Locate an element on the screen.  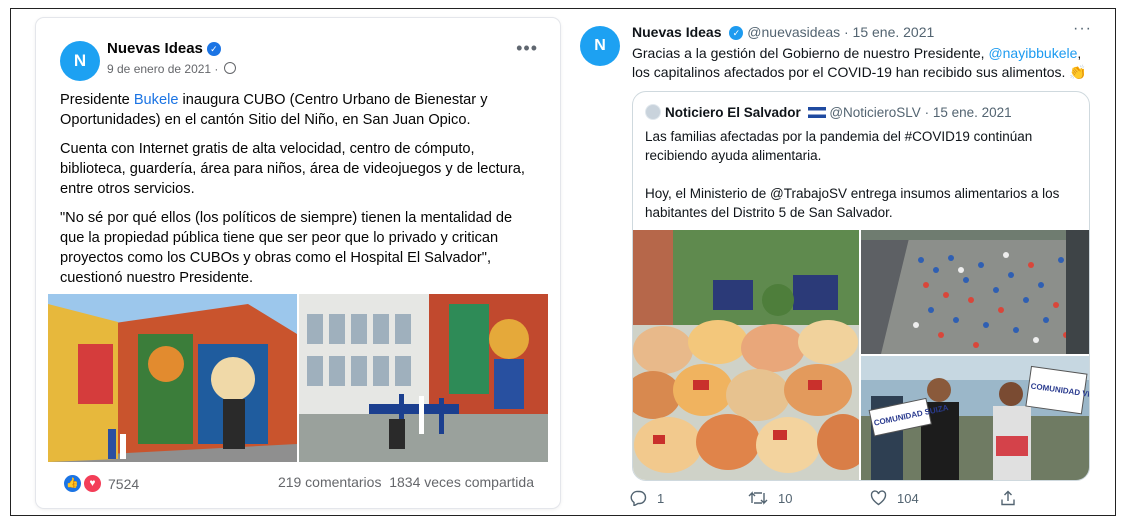
cubo-building-photo is located at coordinates (423, 378).